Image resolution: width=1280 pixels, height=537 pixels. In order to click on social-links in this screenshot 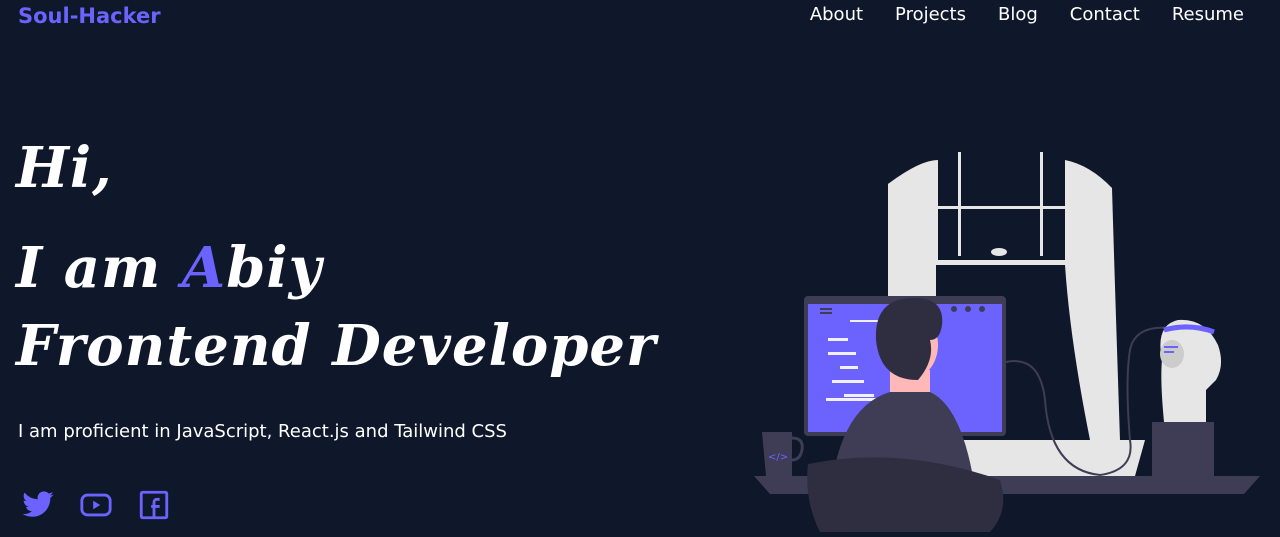, I will do `click(96, 505)`.